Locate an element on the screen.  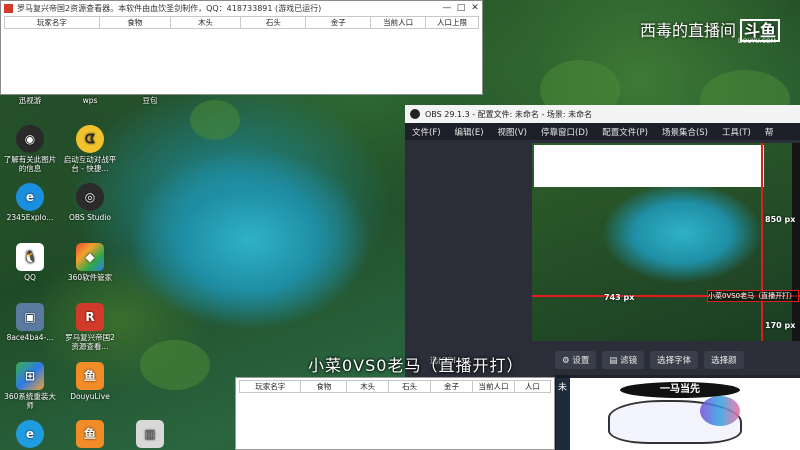
select-color-button: 选择颜 is located at coordinates (724, 360).